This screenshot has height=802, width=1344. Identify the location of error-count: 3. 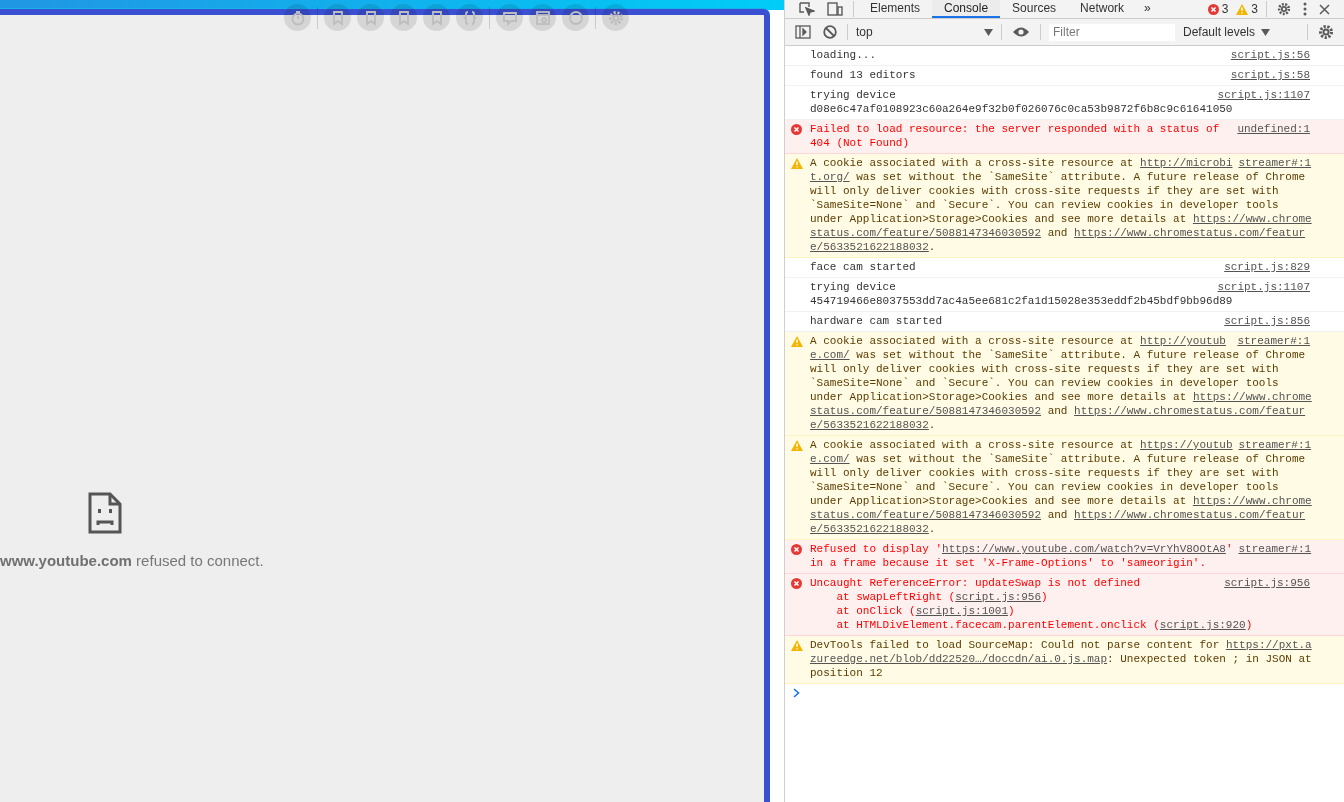
(1225, 9).